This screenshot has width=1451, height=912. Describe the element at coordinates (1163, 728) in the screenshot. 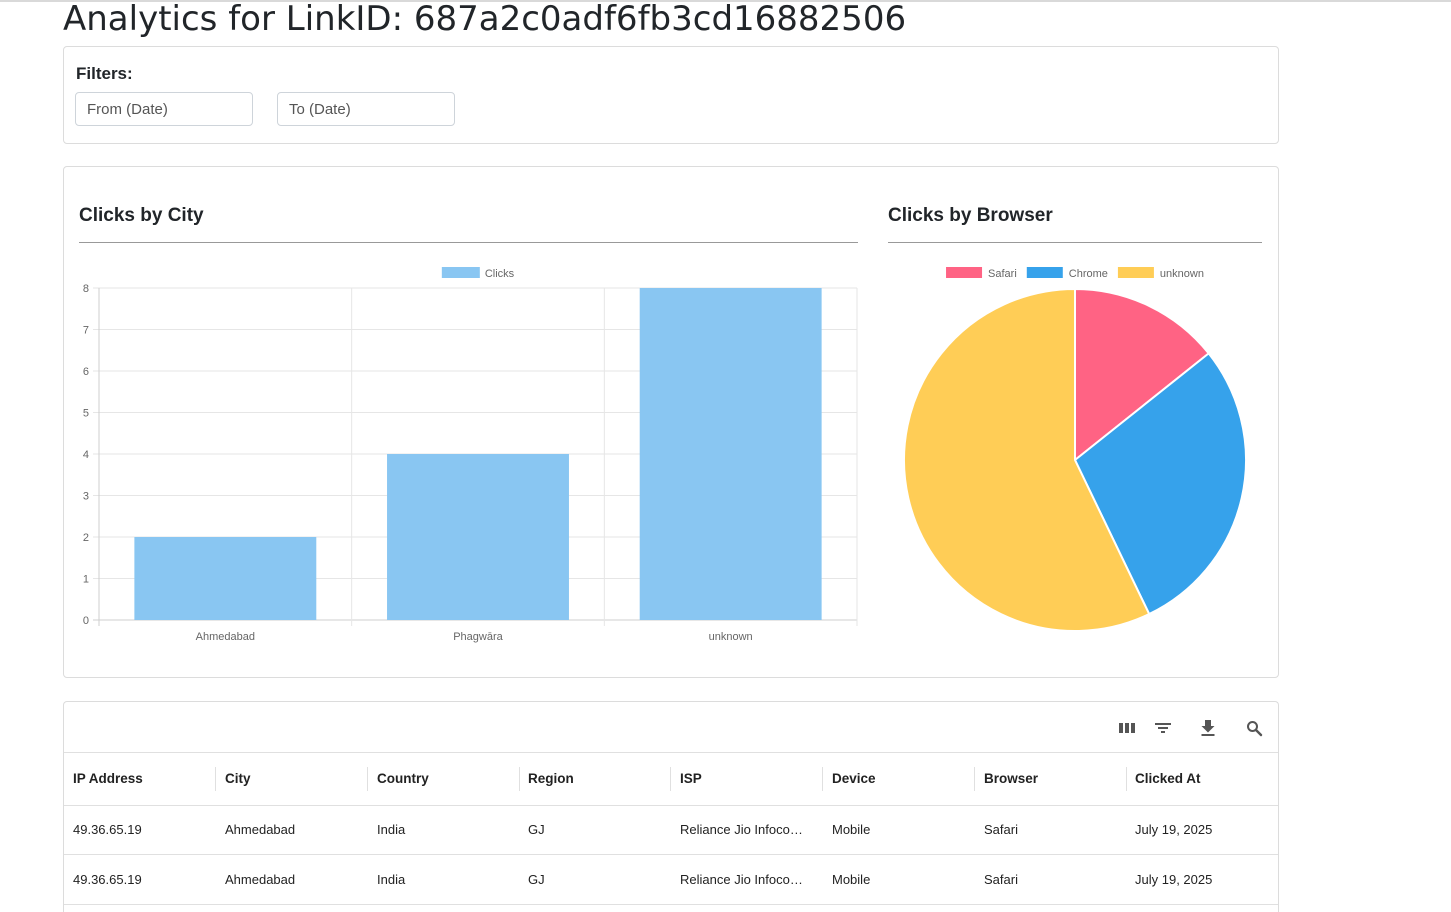

I see `filter-icon` at that location.